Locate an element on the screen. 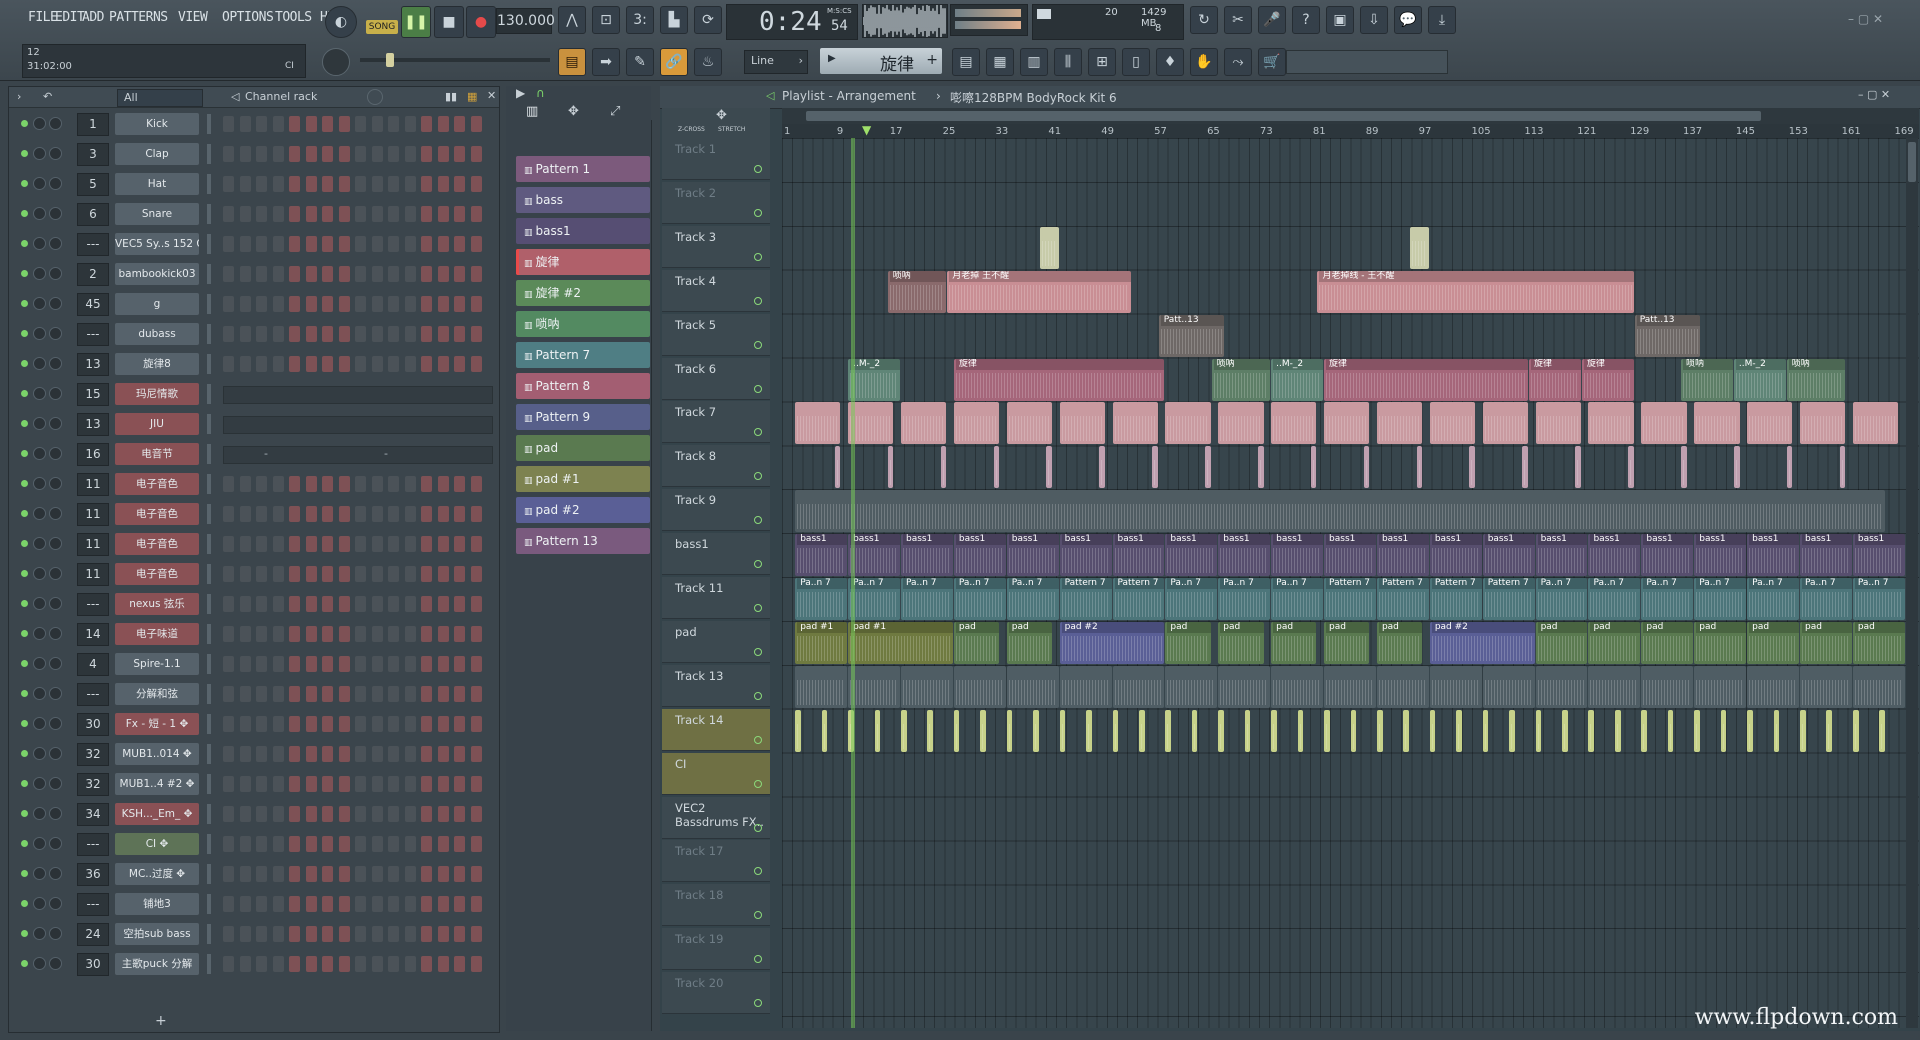 This screenshot has height=1040, width=1920. step-sequencer-row: -- is located at coordinates (358, 455).